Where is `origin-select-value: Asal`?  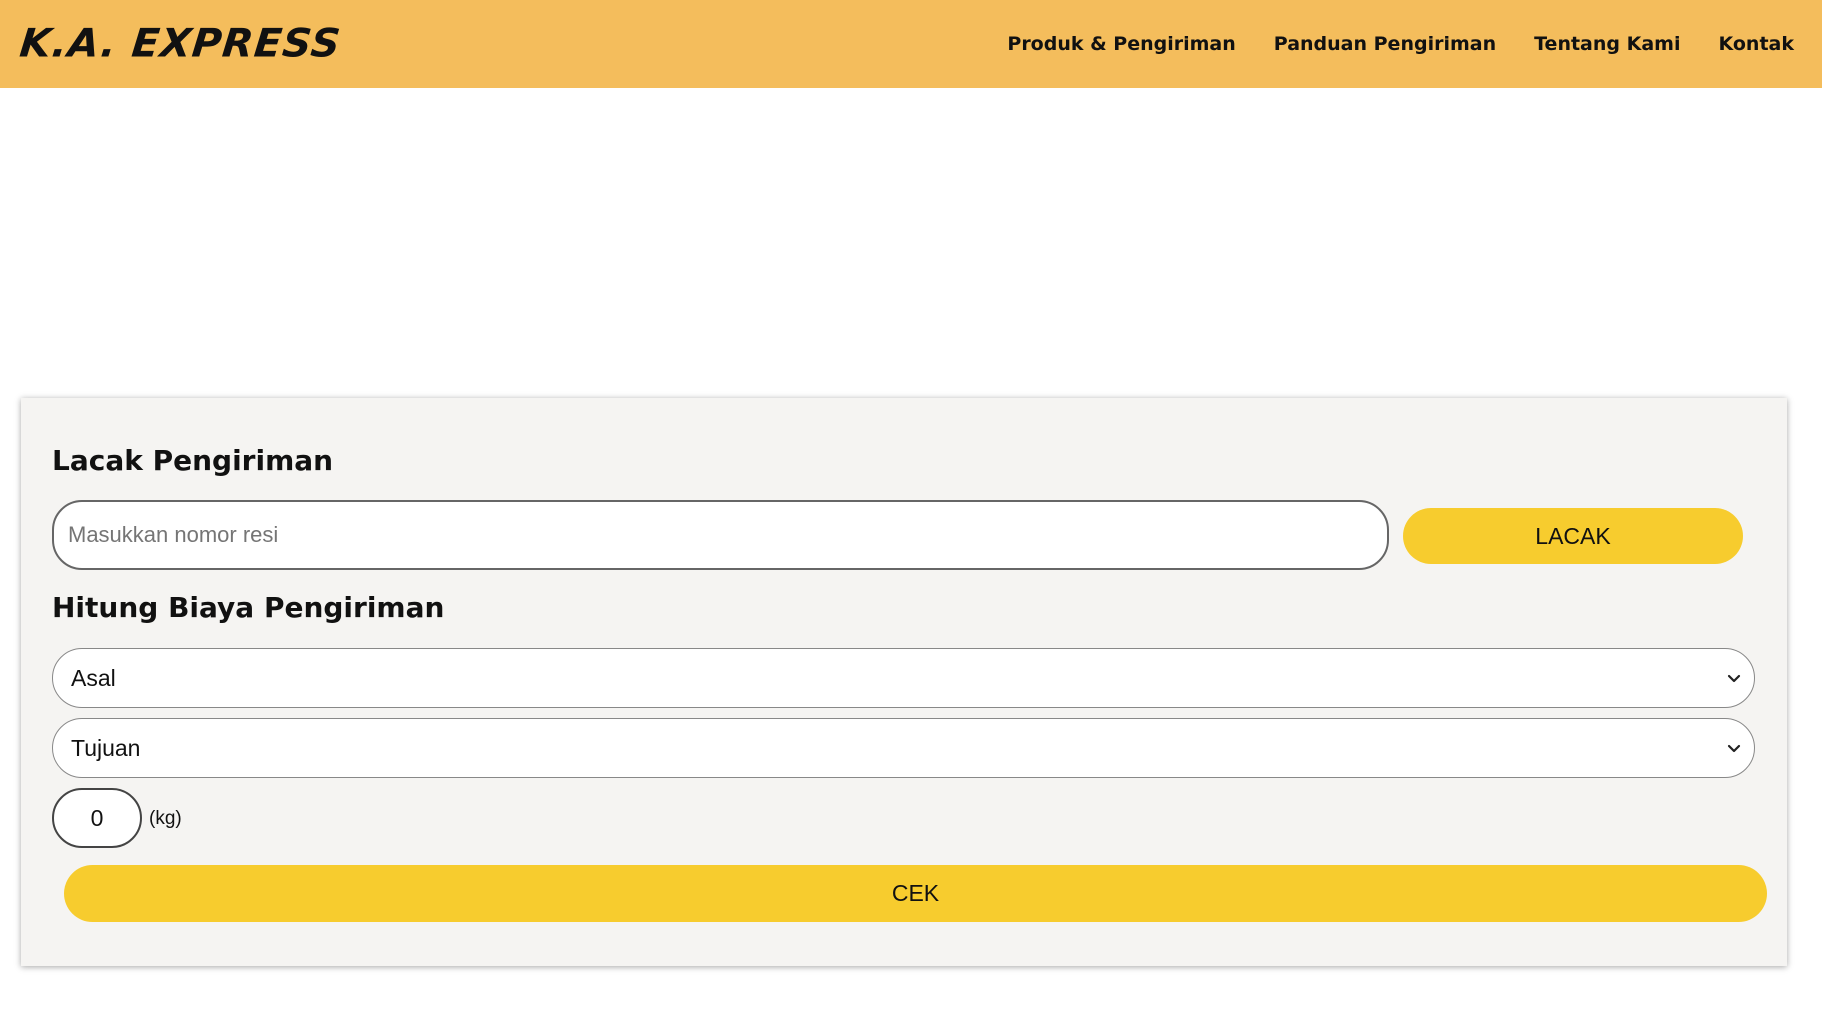
origin-select-value: Asal is located at coordinates (93, 677).